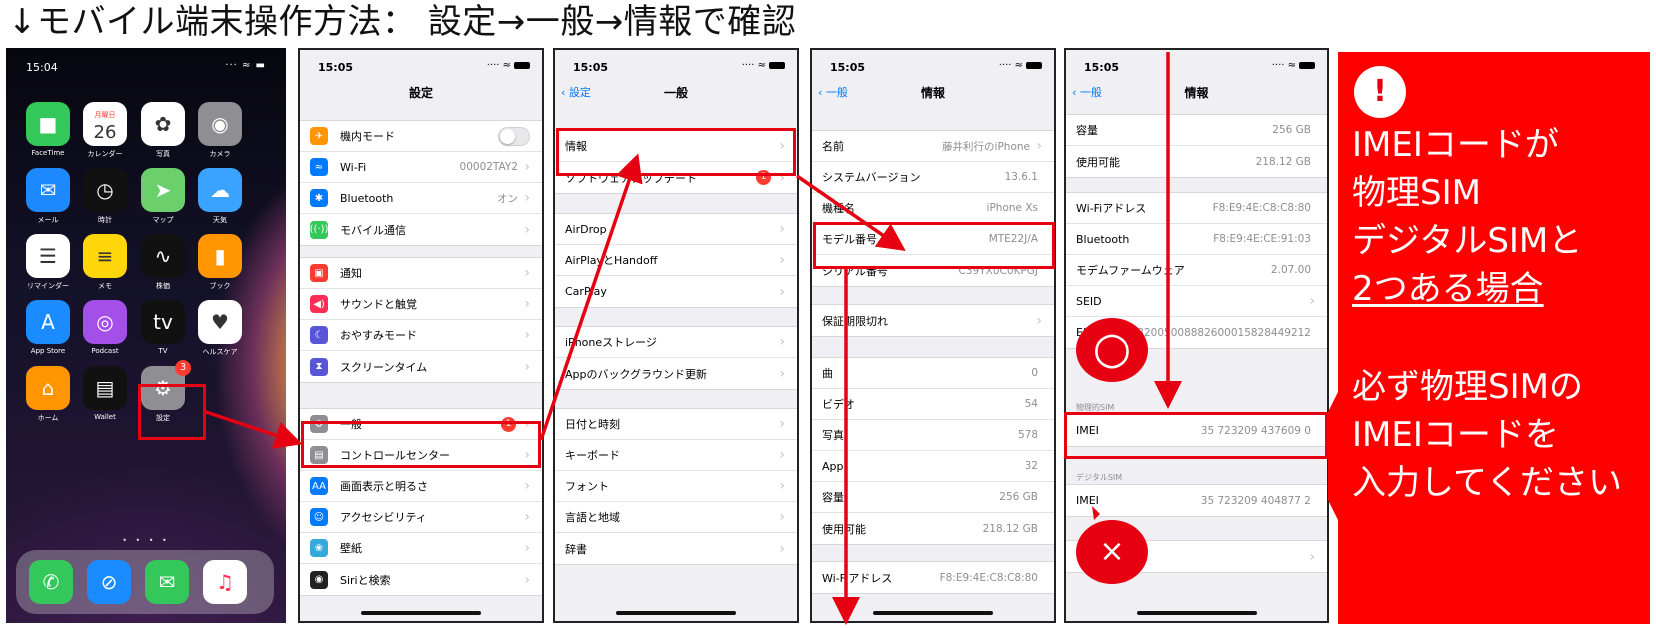 The height and width of the screenshot is (628, 1656). What do you see at coordinates (844, 529) in the screenshot?
I see `row-label: 使用可能` at bounding box center [844, 529].